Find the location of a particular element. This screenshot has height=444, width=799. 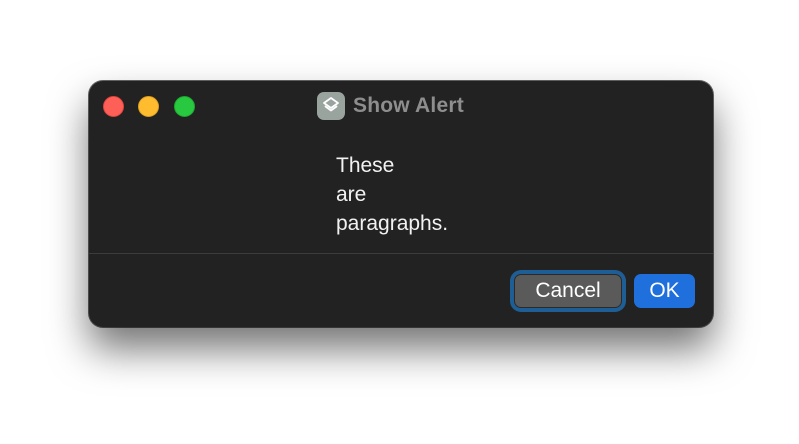

title-bar: Show Alert is located at coordinates (401, 106).